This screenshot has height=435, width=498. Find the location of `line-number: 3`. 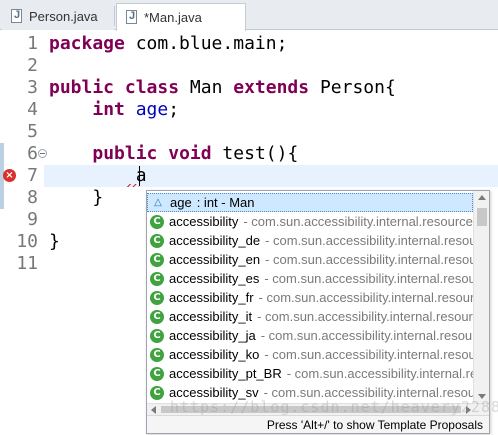

line-number: 3 is located at coordinates (32, 87).